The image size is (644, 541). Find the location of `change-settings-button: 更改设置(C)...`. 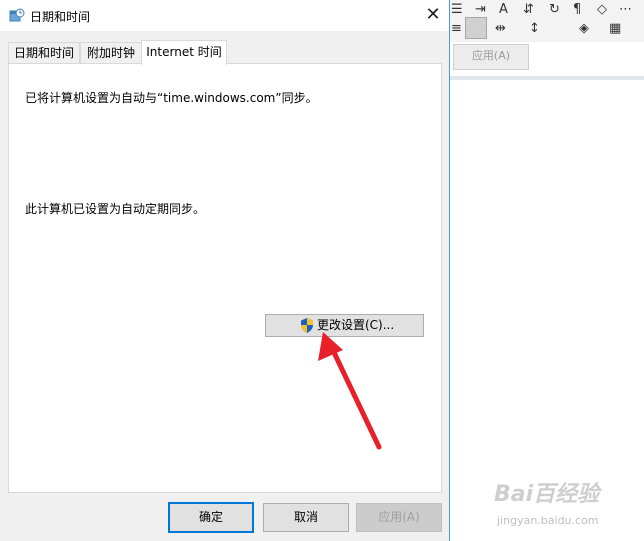

change-settings-button: 更改设置(C)... is located at coordinates (344, 325).